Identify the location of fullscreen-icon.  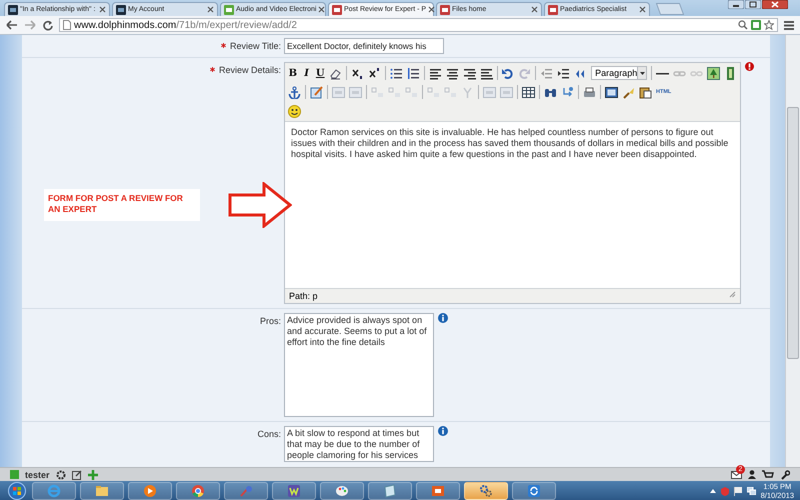
(611, 92).